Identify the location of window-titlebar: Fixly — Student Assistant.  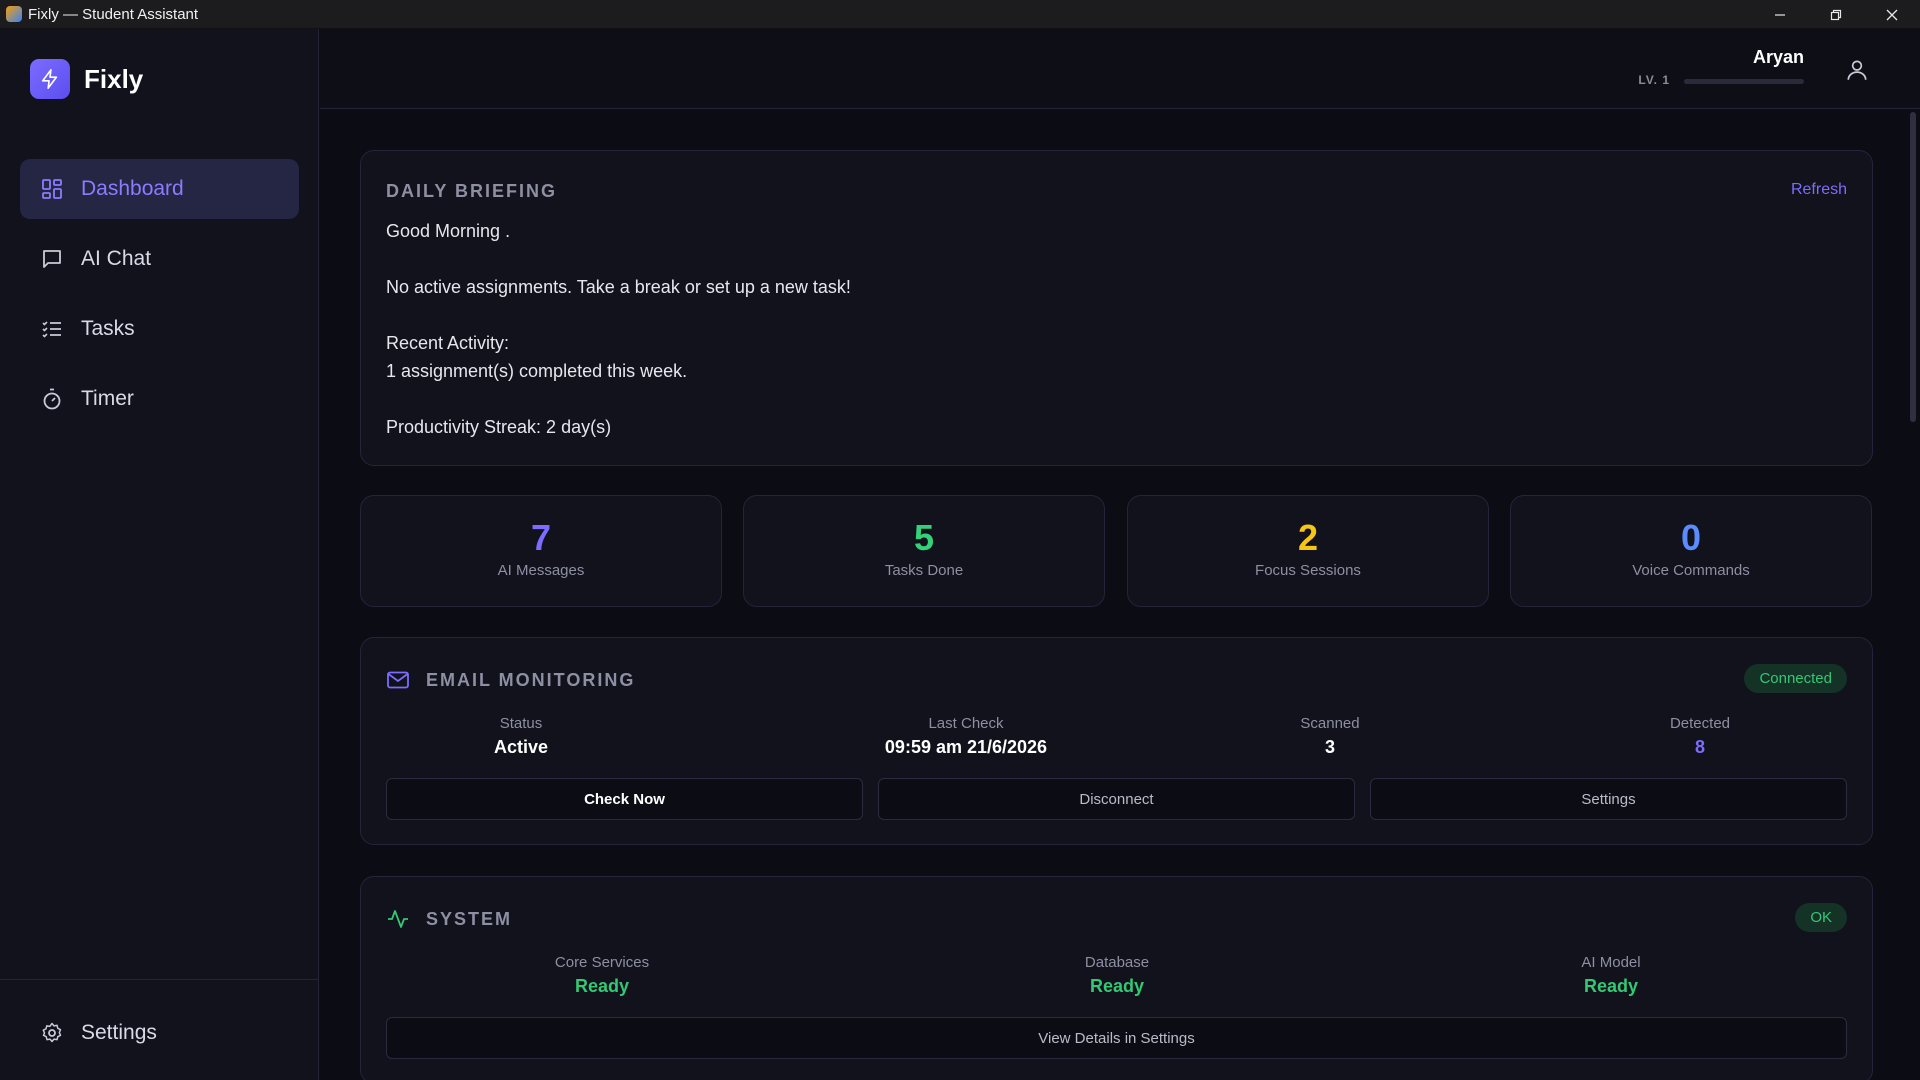
(960, 14).